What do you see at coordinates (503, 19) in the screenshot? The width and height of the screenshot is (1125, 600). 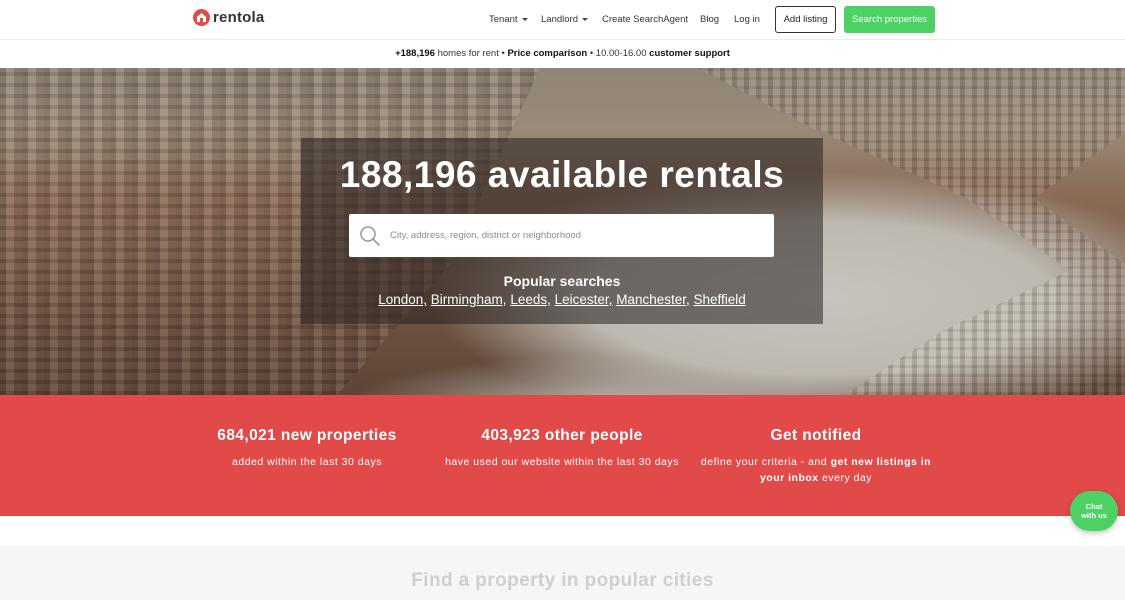 I see `nav-tenant-label: Tenant` at bounding box center [503, 19].